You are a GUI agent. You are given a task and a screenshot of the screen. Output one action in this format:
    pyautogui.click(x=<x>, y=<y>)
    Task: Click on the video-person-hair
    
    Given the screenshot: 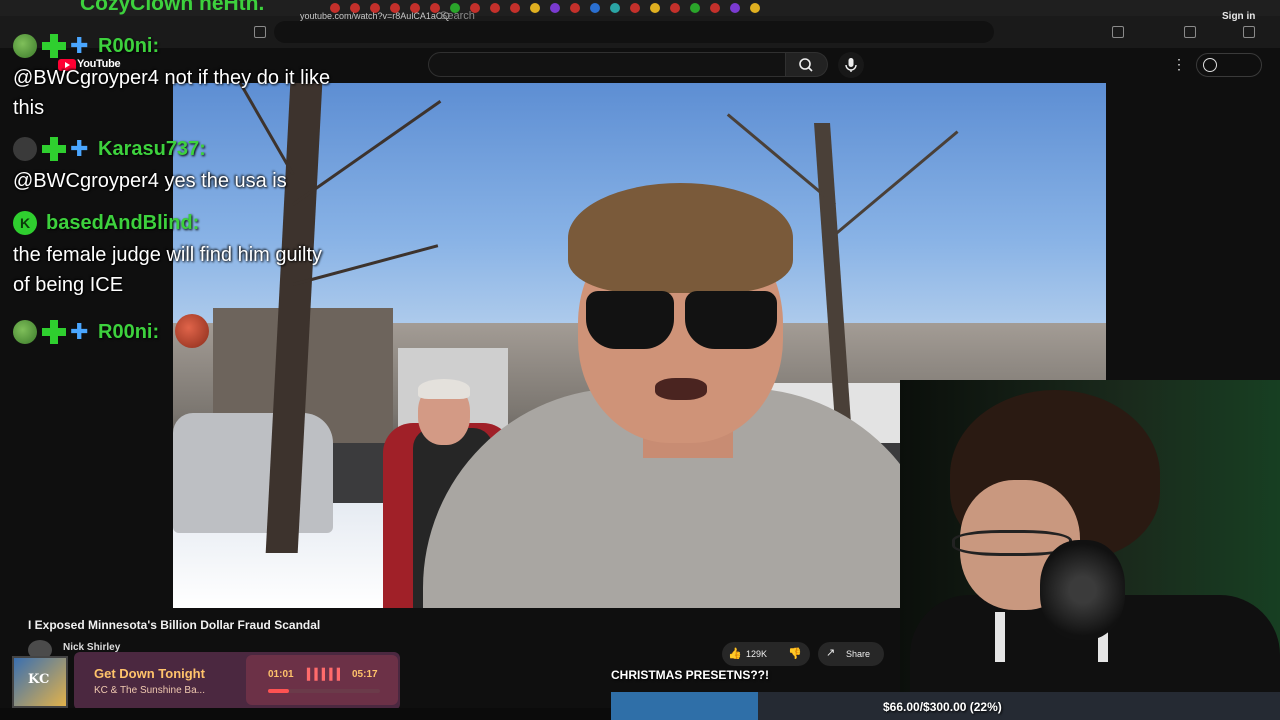 What is the action you would take?
    pyautogui.click(x=444, y=389)
    